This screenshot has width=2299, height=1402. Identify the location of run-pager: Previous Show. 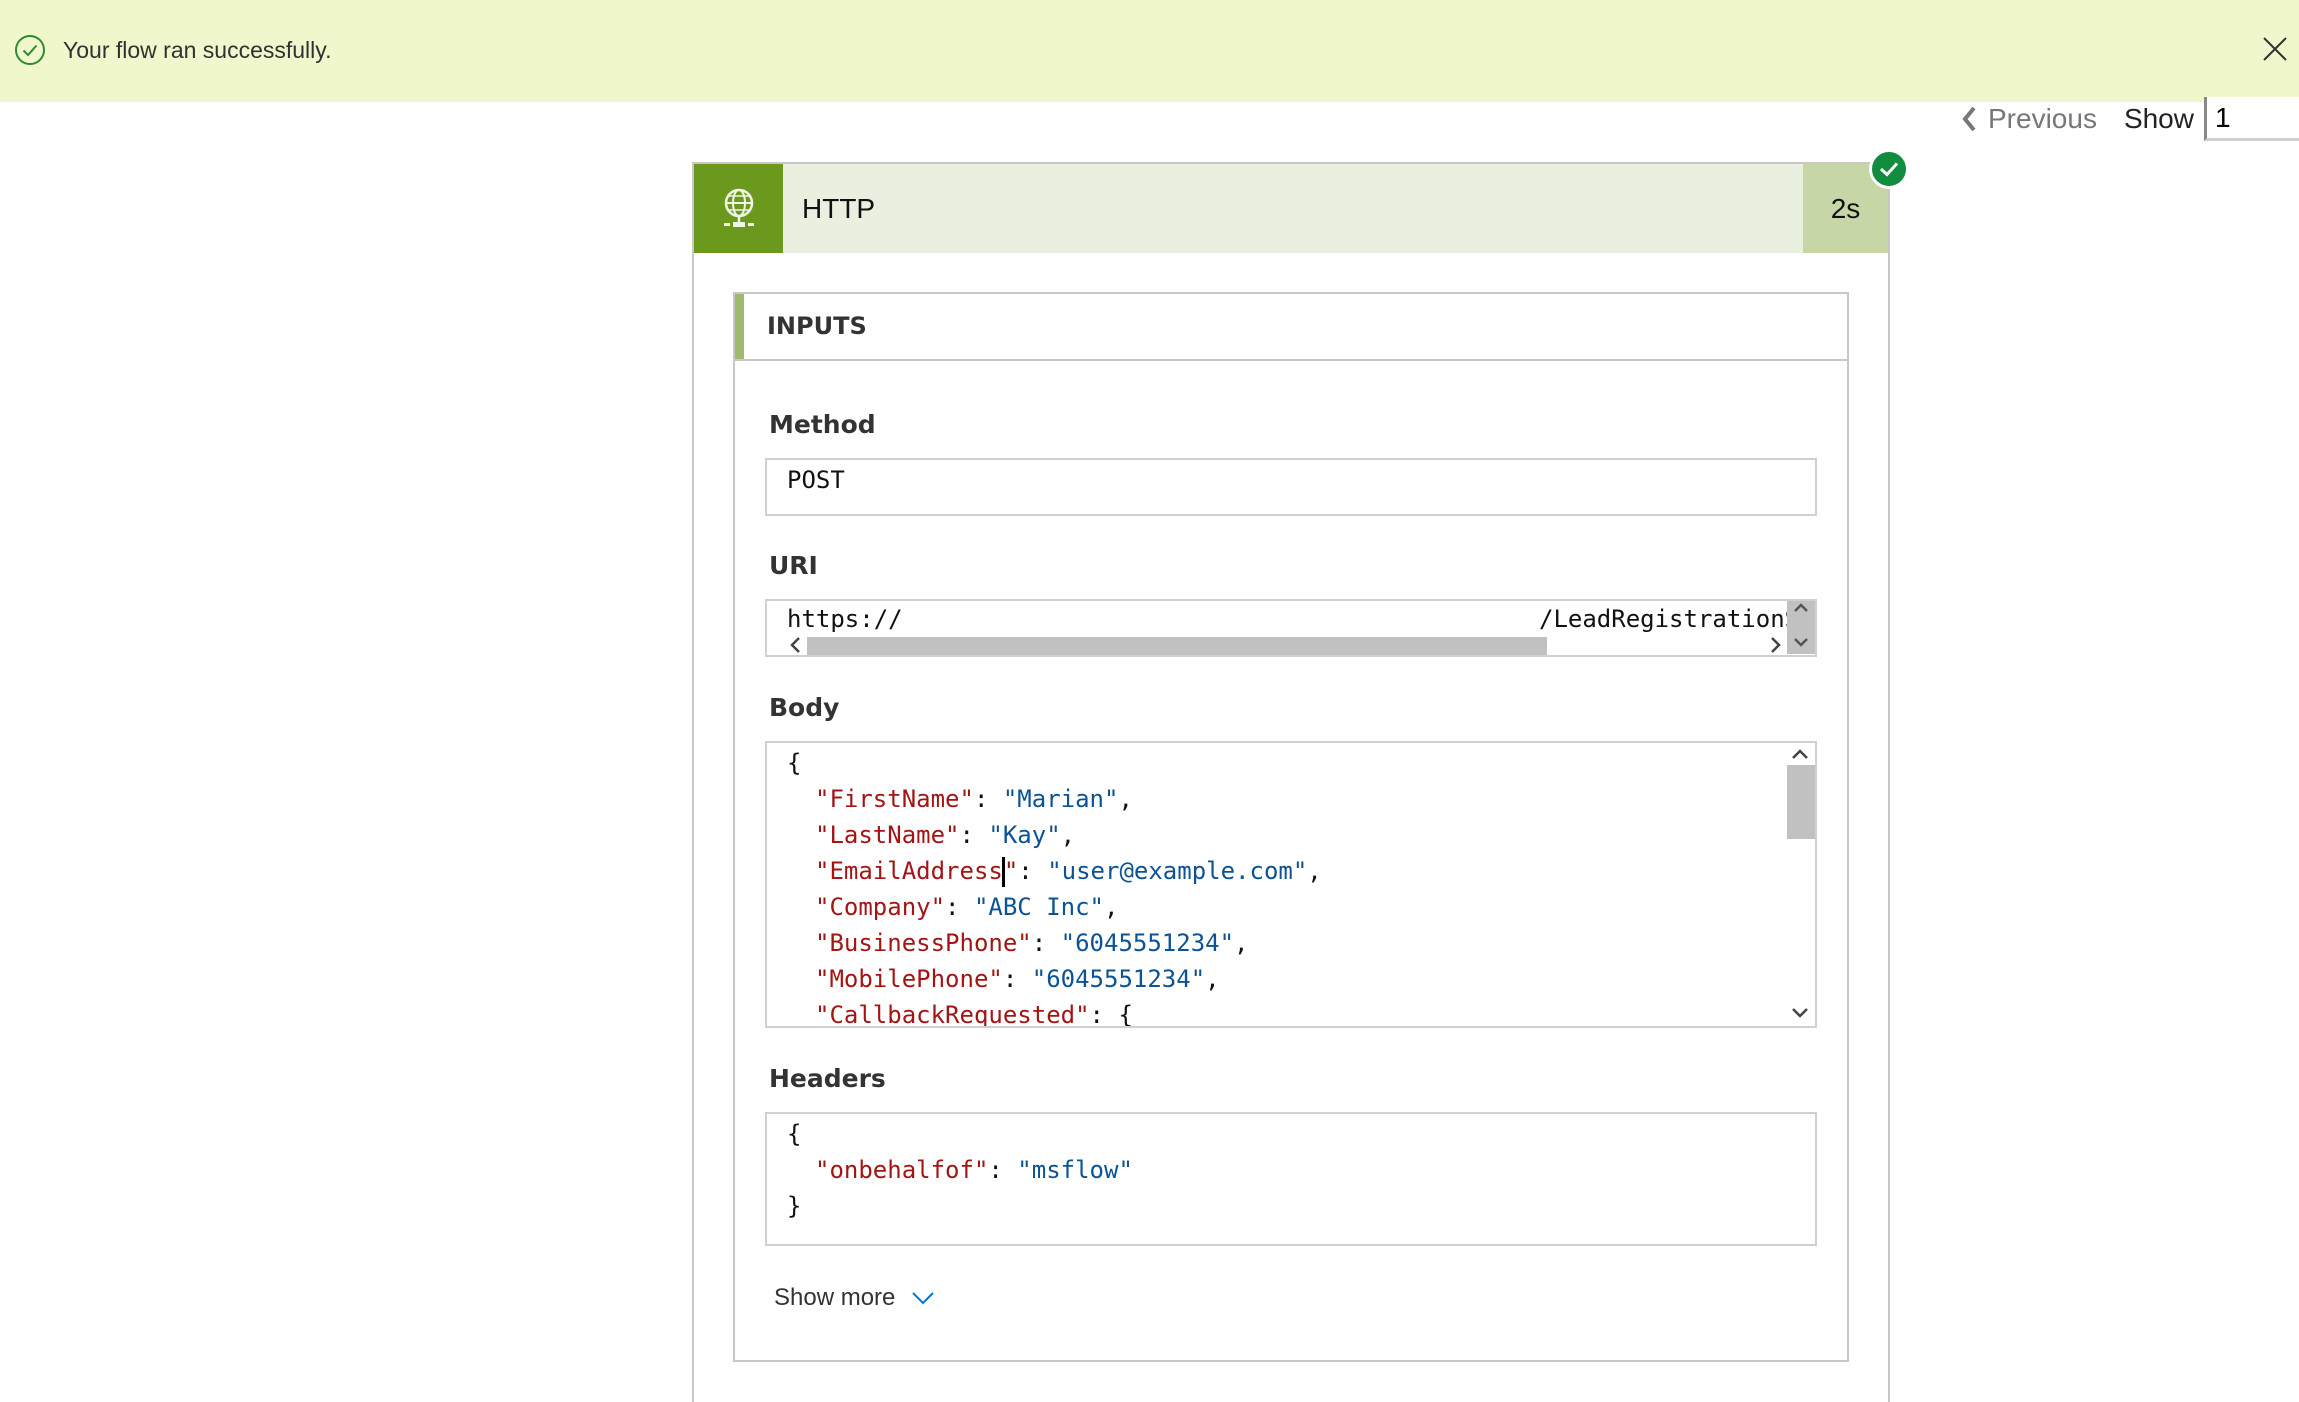
(2129, 119).